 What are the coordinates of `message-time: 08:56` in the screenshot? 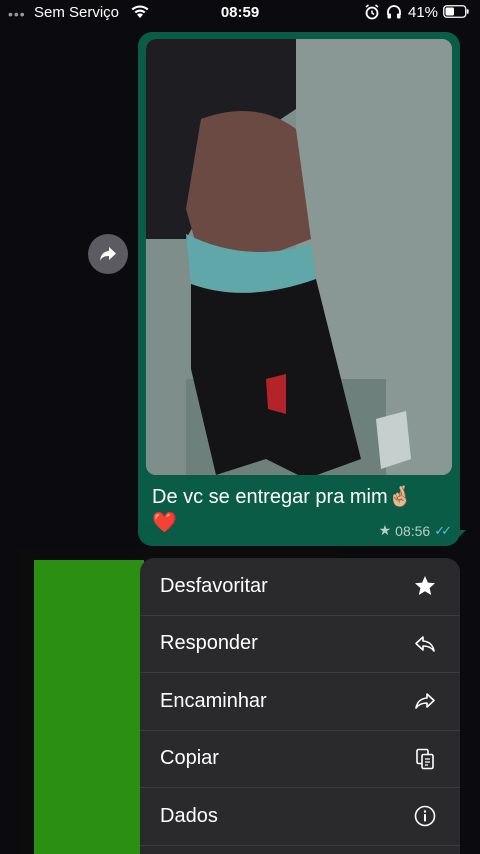 It's located at (413, 530).